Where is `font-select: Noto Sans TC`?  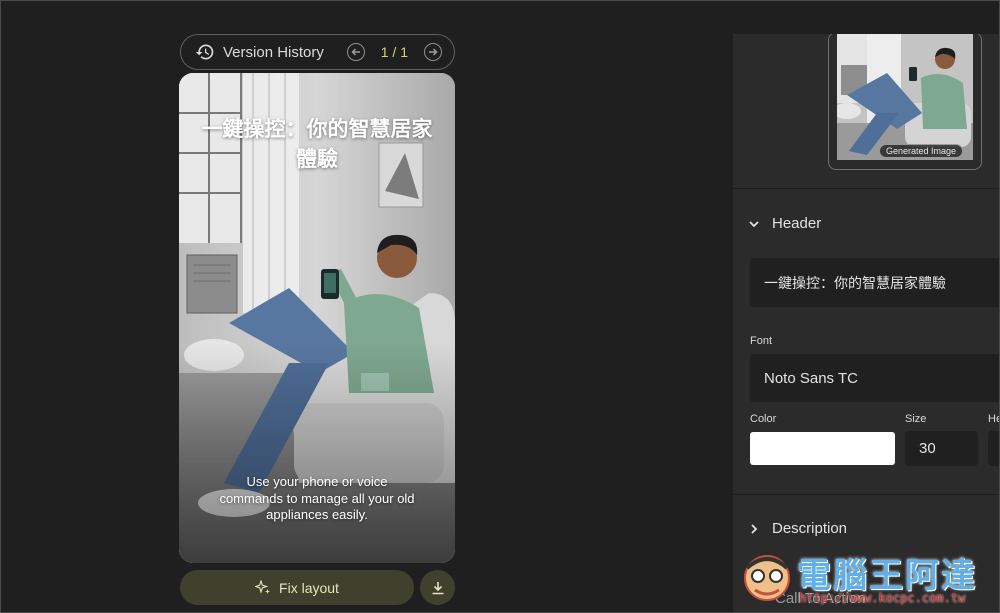
font-select: Noto Sans TC is located at coordinates (875, 378).